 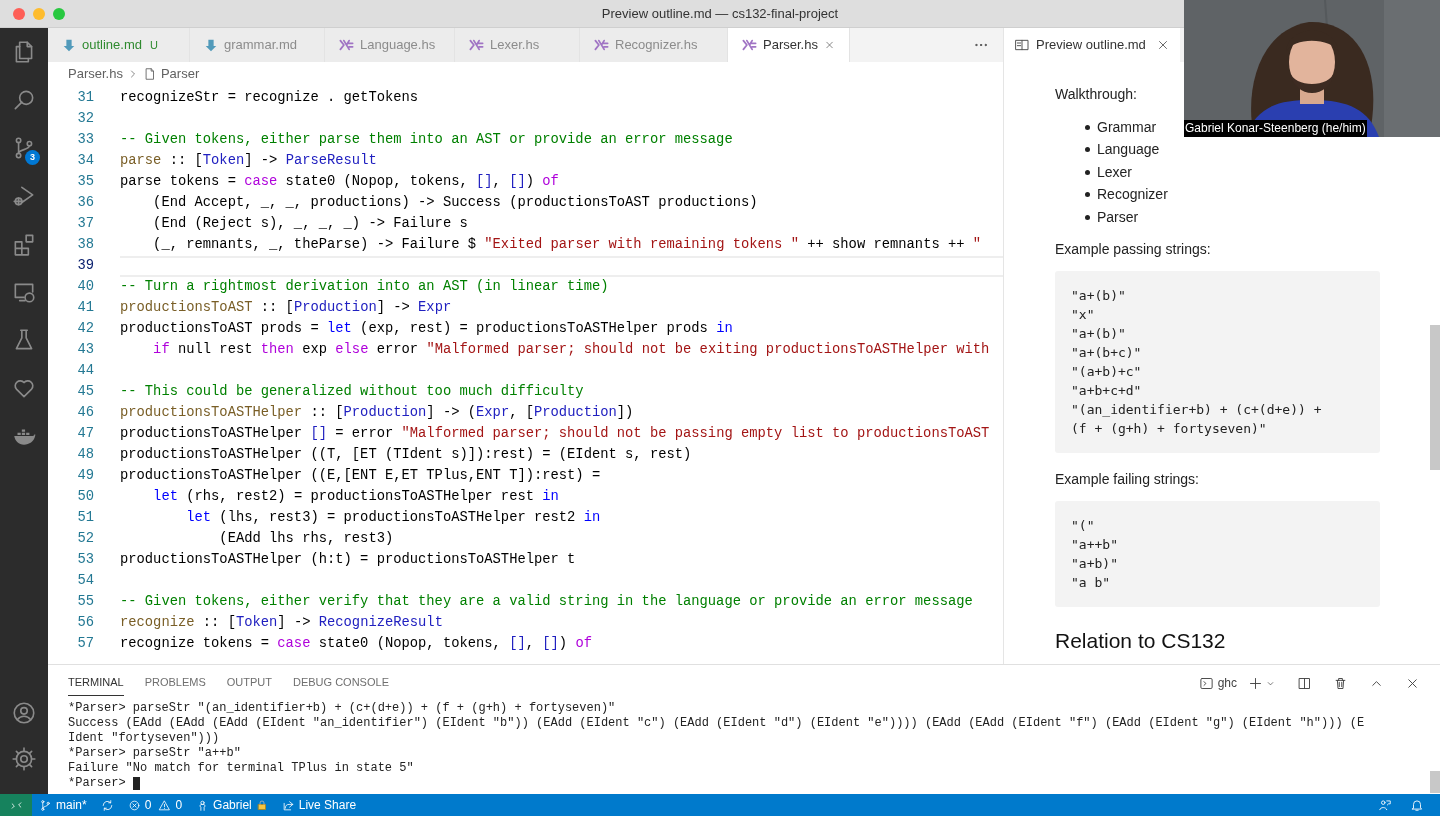 I want to click on editor-tab: outline.md U, so click(x=119, y=45).